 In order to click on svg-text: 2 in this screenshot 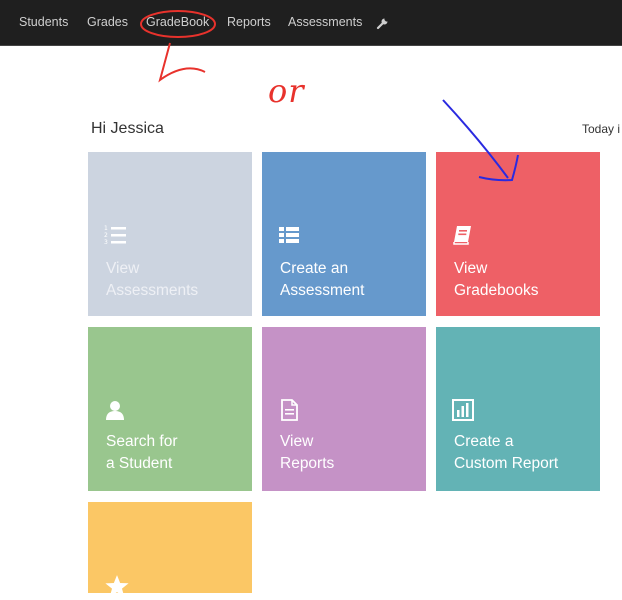, I will do `click(106, 235)`.